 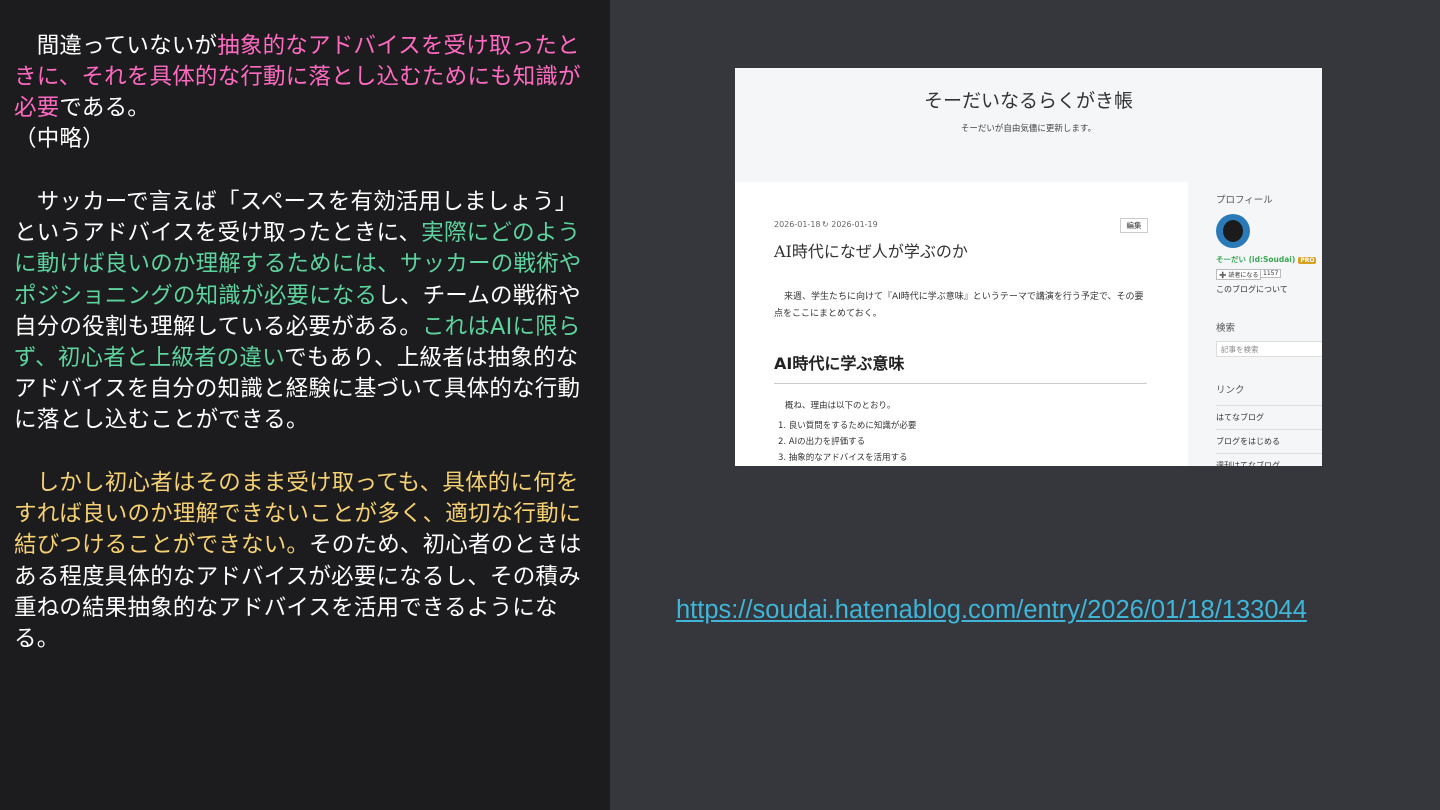 I want to click on blog-description: そーだいが自由気儘に更新します。, so click(x=1028, y=129).